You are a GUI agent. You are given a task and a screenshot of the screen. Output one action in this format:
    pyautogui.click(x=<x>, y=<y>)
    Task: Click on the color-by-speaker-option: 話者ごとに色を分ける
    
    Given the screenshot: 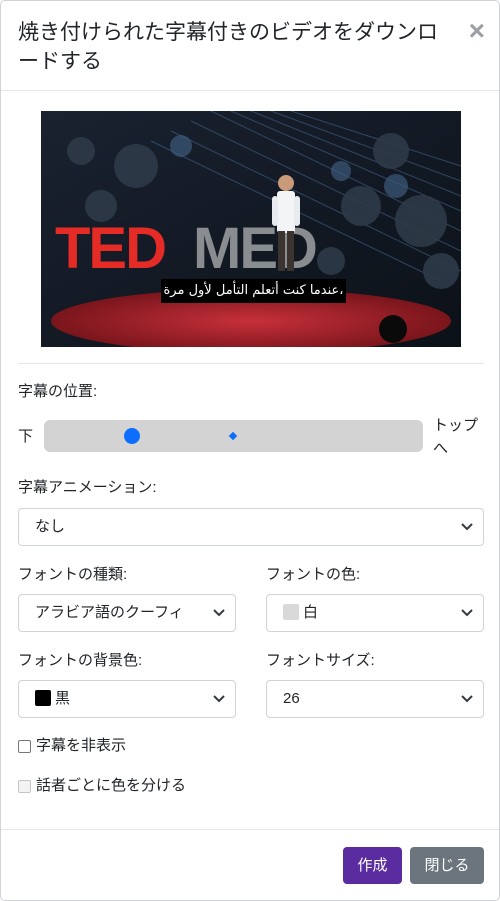 What is the action you would take?
    pyautogui.click(x=102, y=786)
    